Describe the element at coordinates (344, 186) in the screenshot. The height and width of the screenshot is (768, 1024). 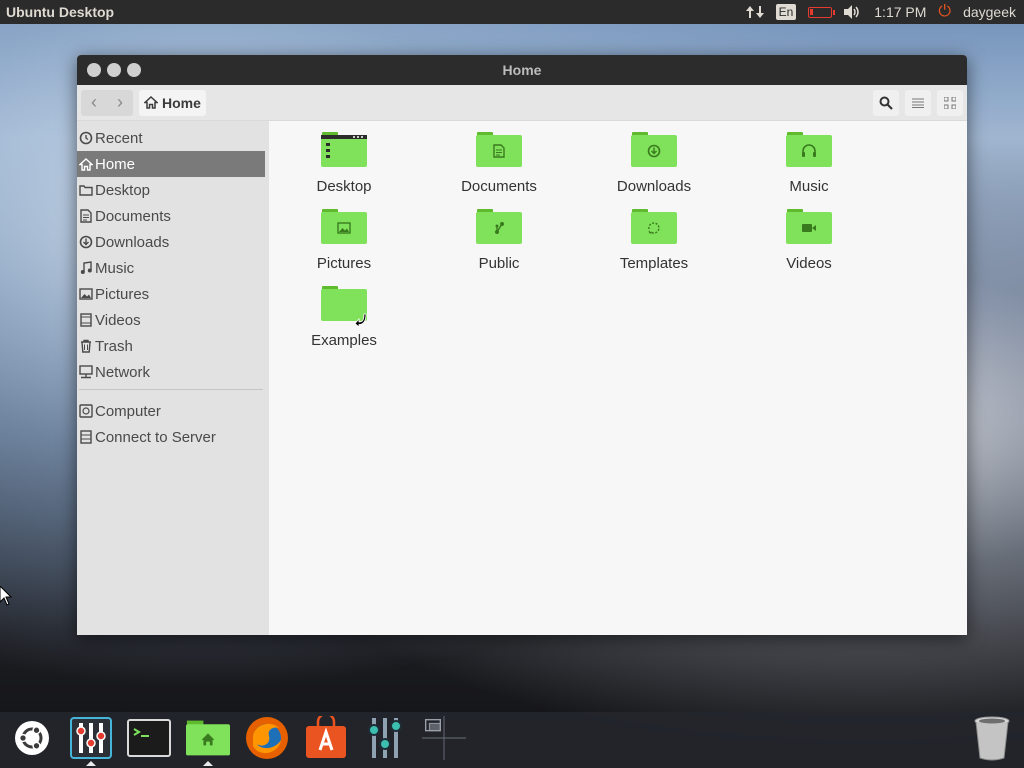
I see `file-item-label: Desktop` at that location.